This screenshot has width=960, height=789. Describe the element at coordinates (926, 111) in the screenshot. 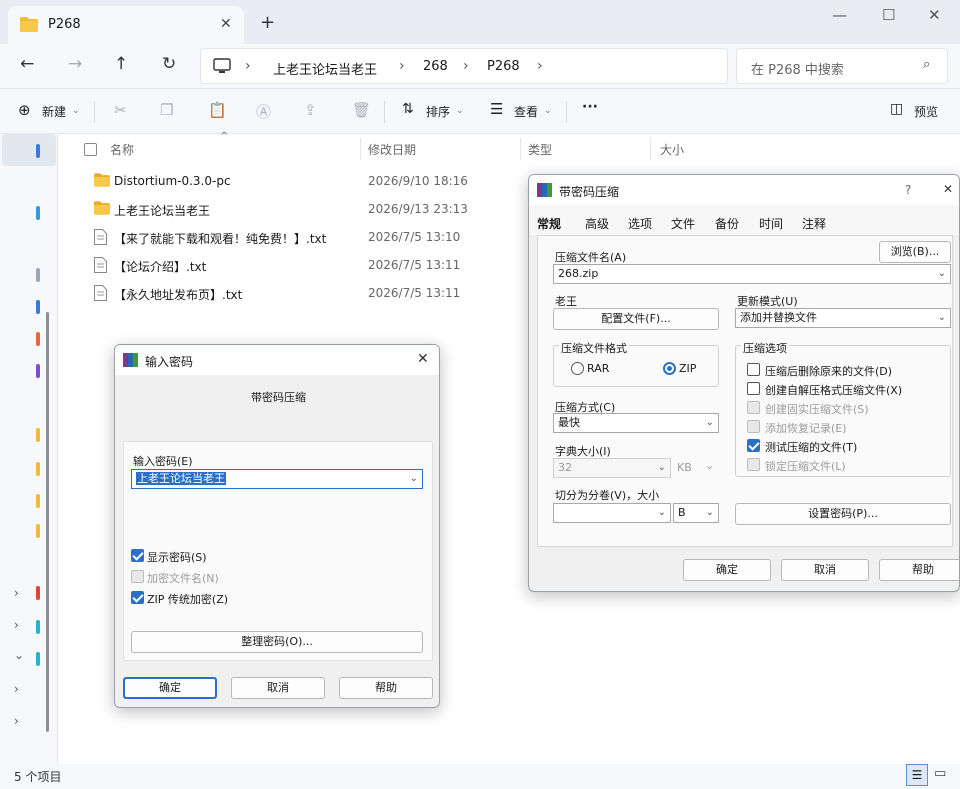

I see `preview-button: 预览` at that location.